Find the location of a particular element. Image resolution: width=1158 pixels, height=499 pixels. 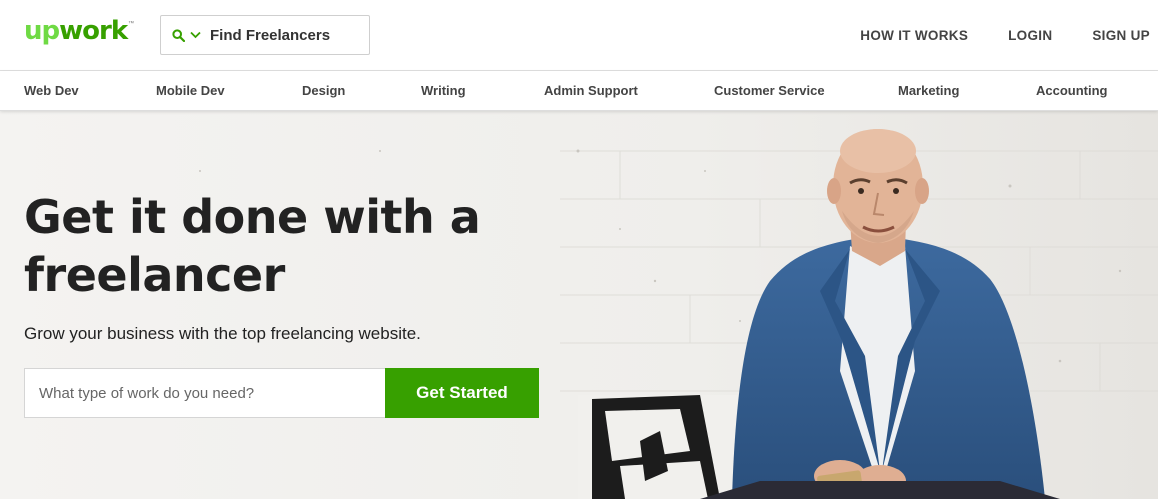

get-started-button: Get Started is located at coordinates (462, 393).